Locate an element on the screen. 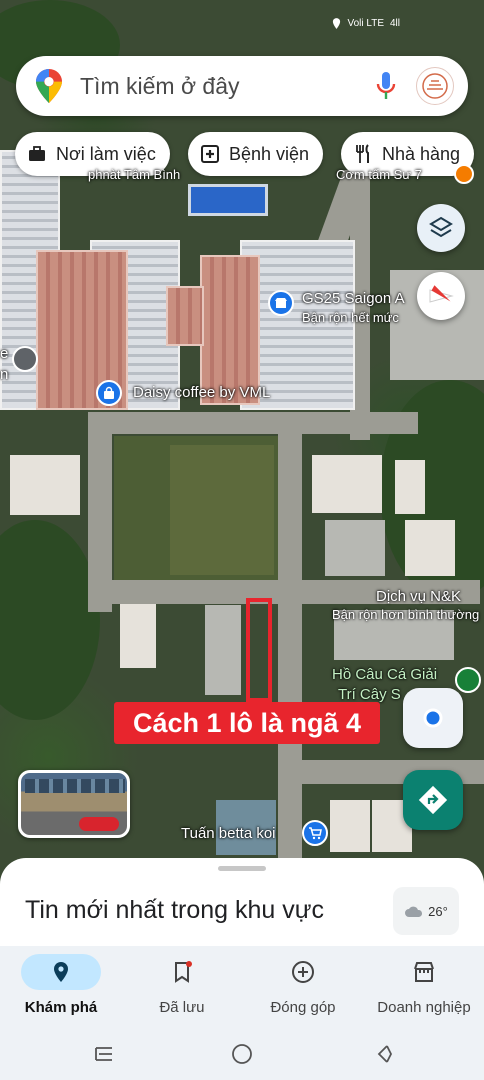  car-shape is located at coordinates (99, 824).